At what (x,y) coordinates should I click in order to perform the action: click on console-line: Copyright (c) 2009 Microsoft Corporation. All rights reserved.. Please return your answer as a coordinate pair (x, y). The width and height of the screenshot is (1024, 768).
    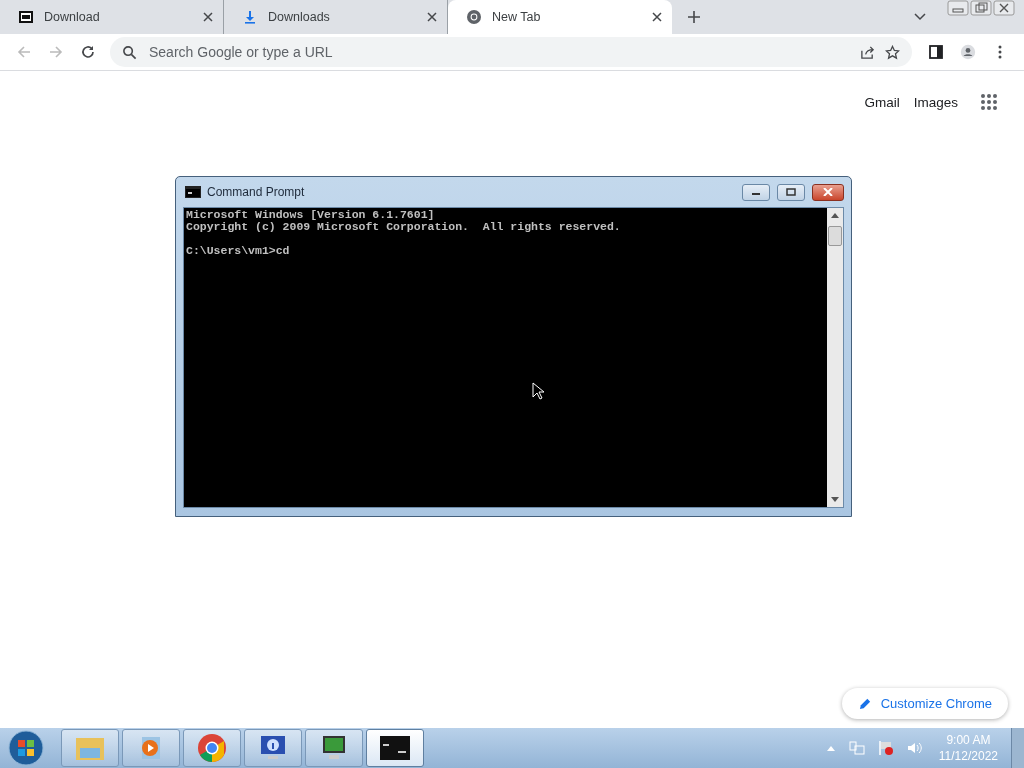
    Looking at the image, I should click on (404, 227).